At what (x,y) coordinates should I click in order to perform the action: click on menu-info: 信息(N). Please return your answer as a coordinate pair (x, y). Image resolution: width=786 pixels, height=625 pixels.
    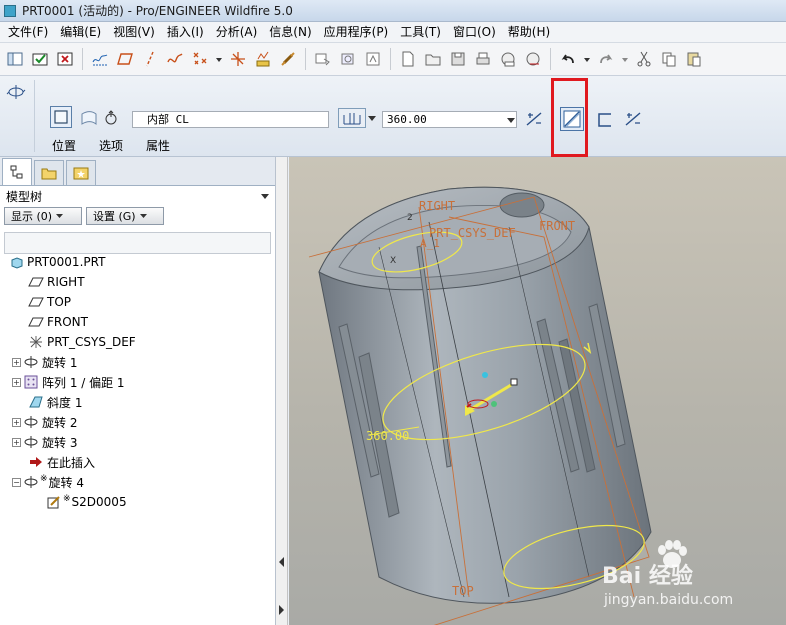
    Looking at the image, I should click on (290, 32).